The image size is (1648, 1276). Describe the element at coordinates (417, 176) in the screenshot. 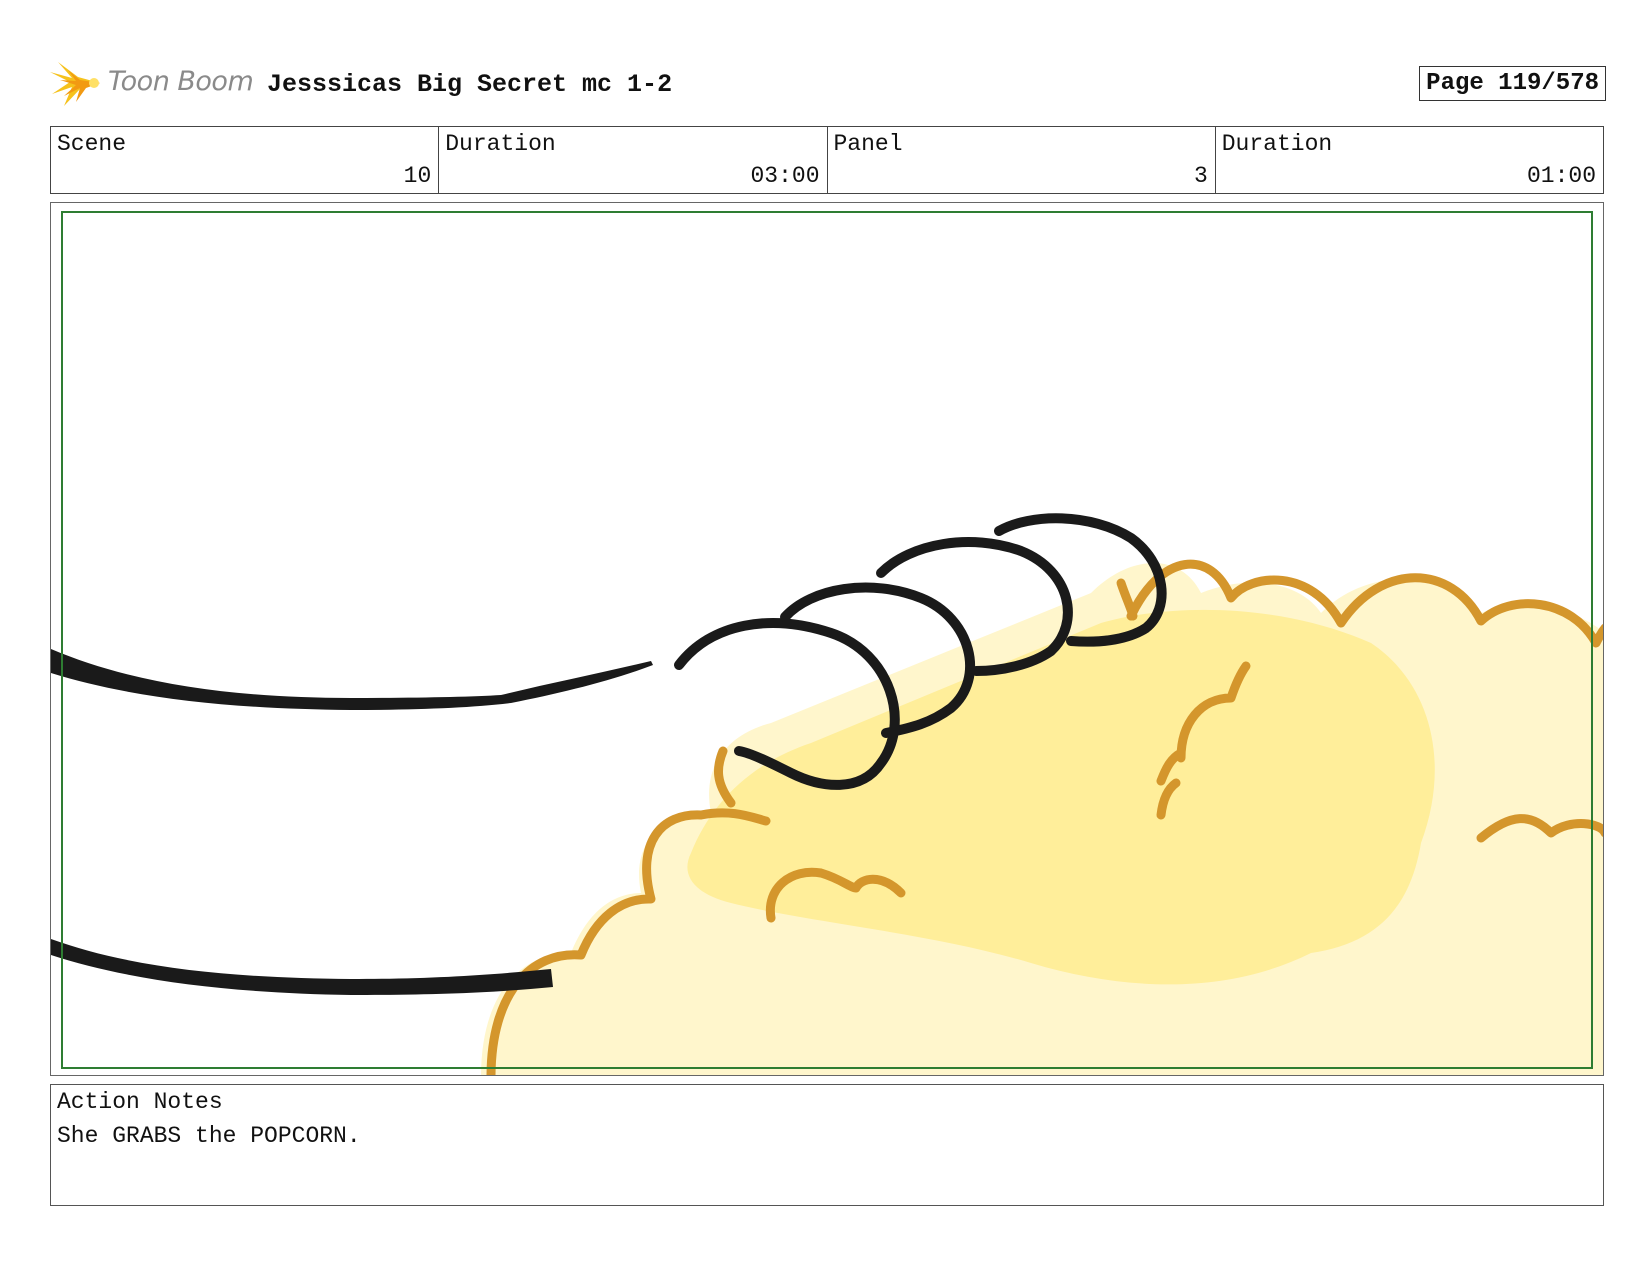

I see `scene-value: 10` at that location.